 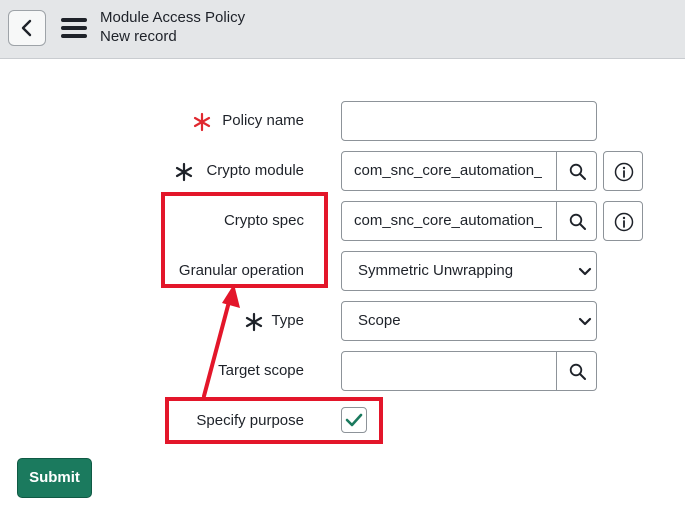 I want to click on page-title: Module Access Policy, so click(x=173, y=17).